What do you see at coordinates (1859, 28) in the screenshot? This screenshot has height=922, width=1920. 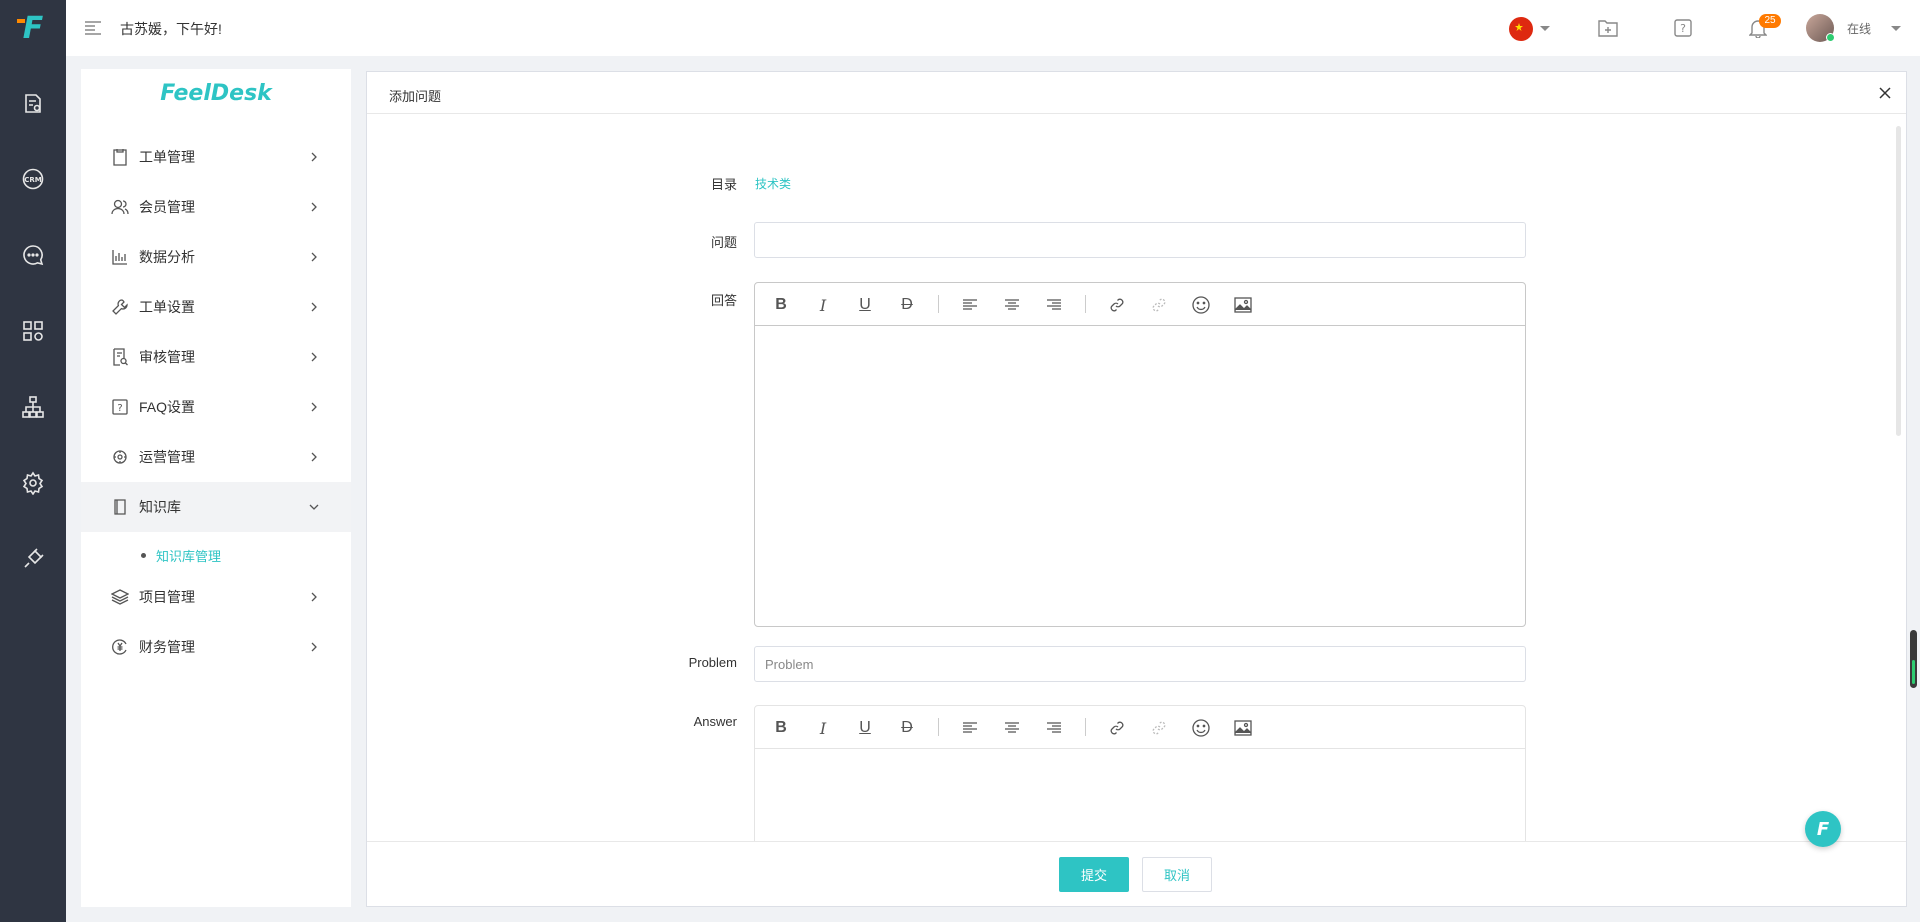 I see `status-label: 在线` at bounding box center [1859, 28].